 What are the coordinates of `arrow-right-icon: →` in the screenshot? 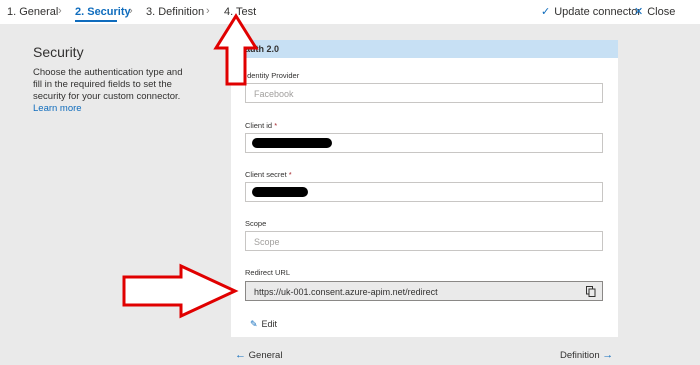 It's located at (608, 355).